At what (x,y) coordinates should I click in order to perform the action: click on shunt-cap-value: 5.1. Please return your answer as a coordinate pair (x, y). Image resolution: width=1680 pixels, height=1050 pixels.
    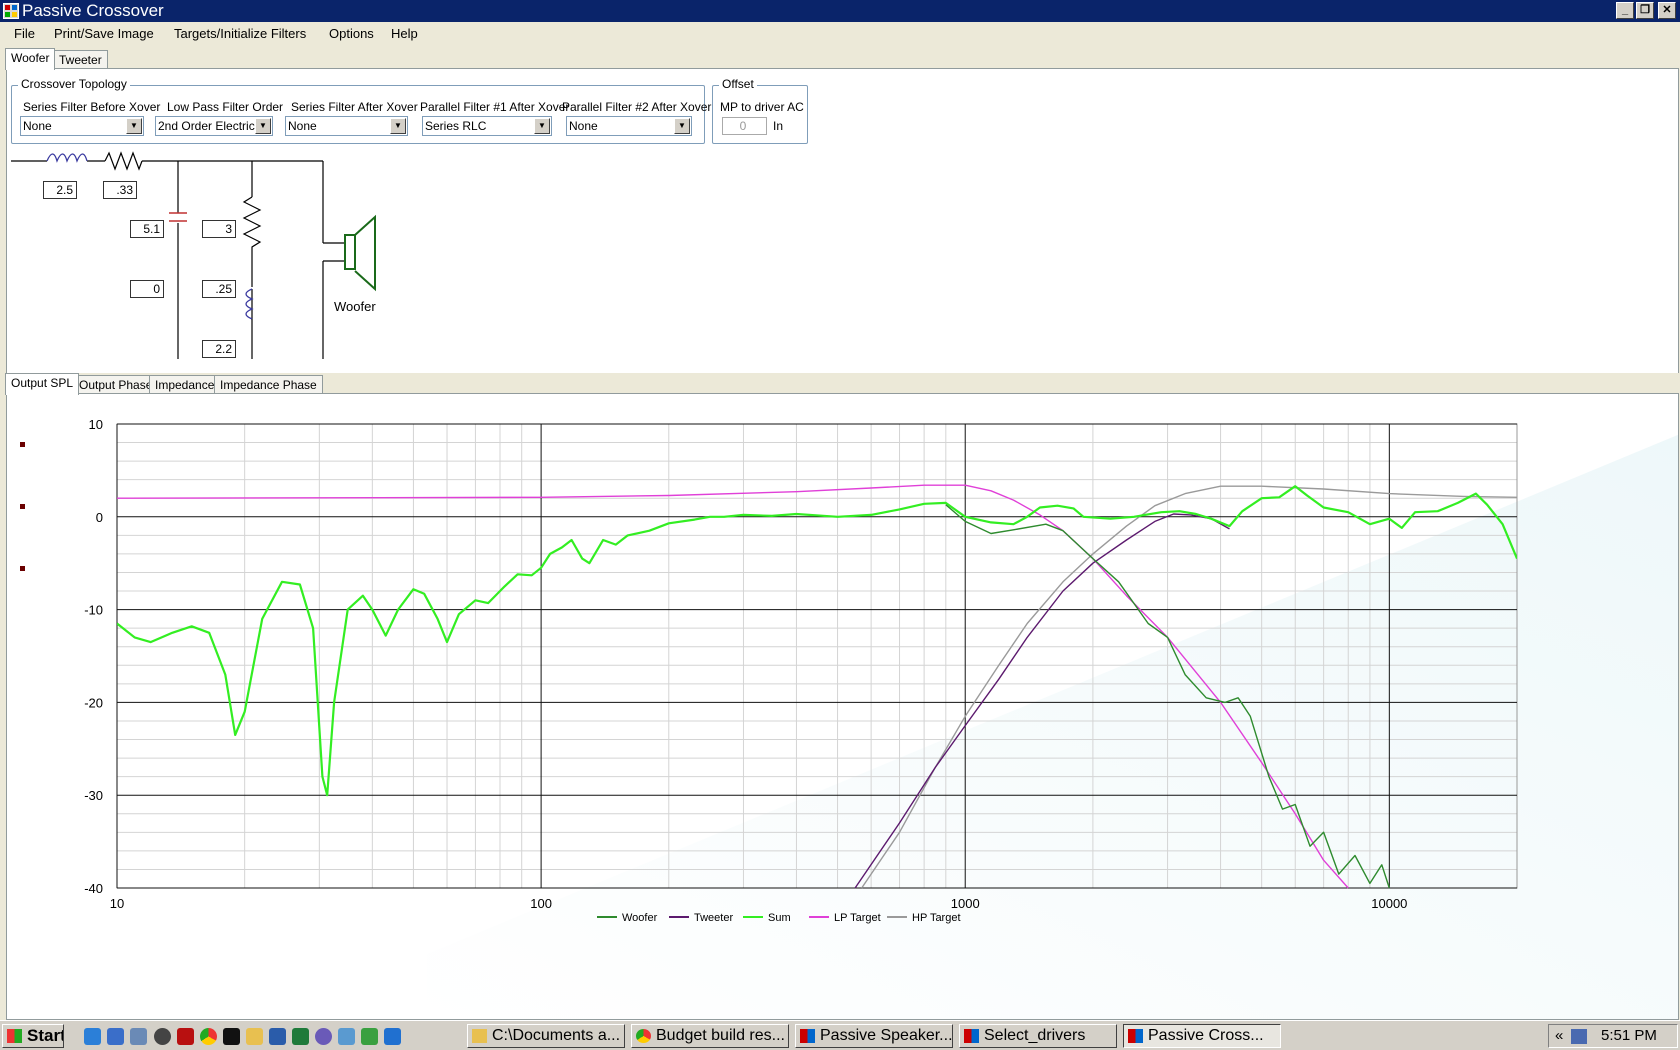
    Looking at the image, I should click on (147, 229).